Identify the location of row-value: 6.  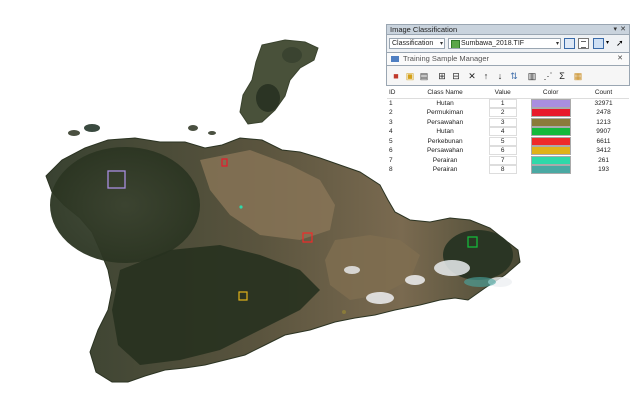
(502, 151).